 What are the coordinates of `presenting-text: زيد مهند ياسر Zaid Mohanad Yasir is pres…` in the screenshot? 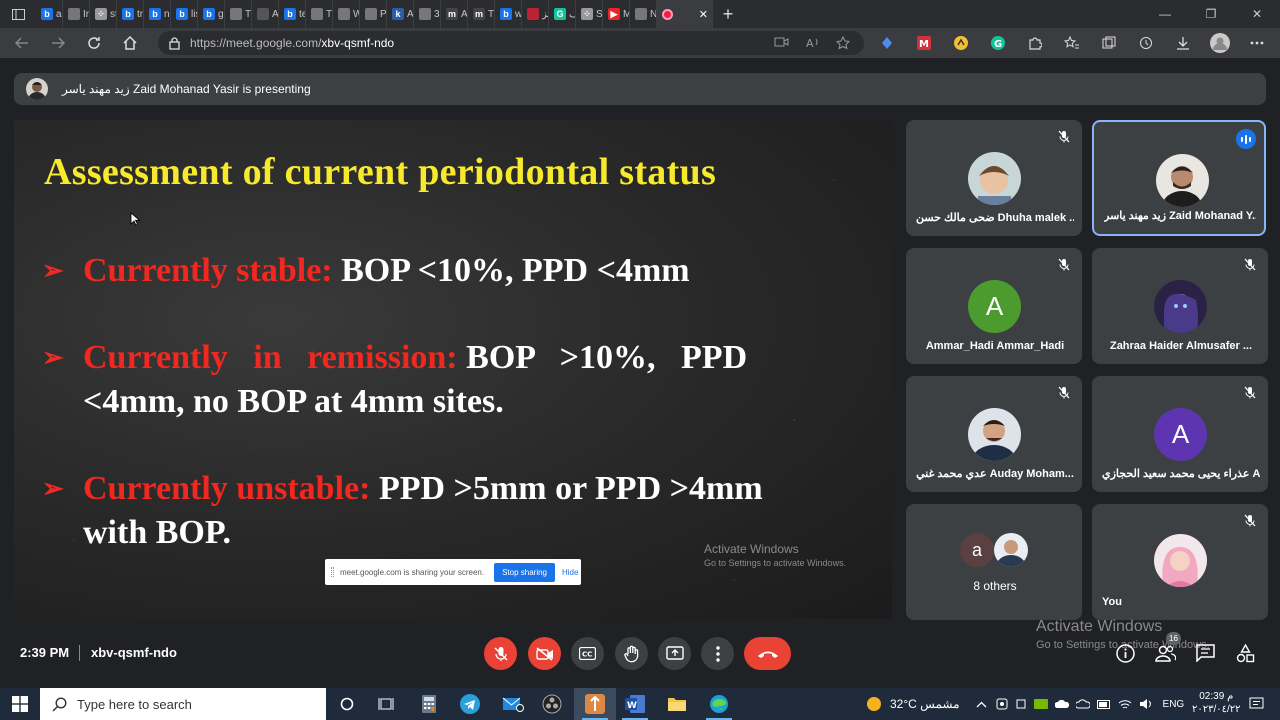 It's located at (186, 89).